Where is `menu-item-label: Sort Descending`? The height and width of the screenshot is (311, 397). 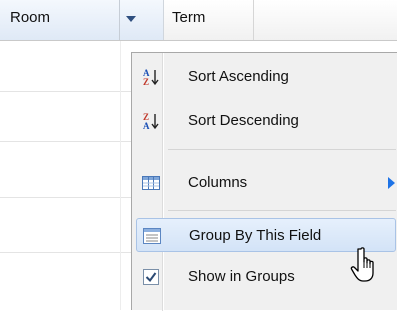 menu-item-label: Sort Descending is located at coordinates (243, 120).